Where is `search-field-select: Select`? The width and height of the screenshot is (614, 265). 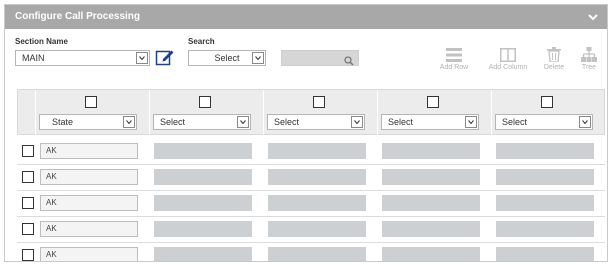
search-field-select: Select is located at coordinates (227, 58).